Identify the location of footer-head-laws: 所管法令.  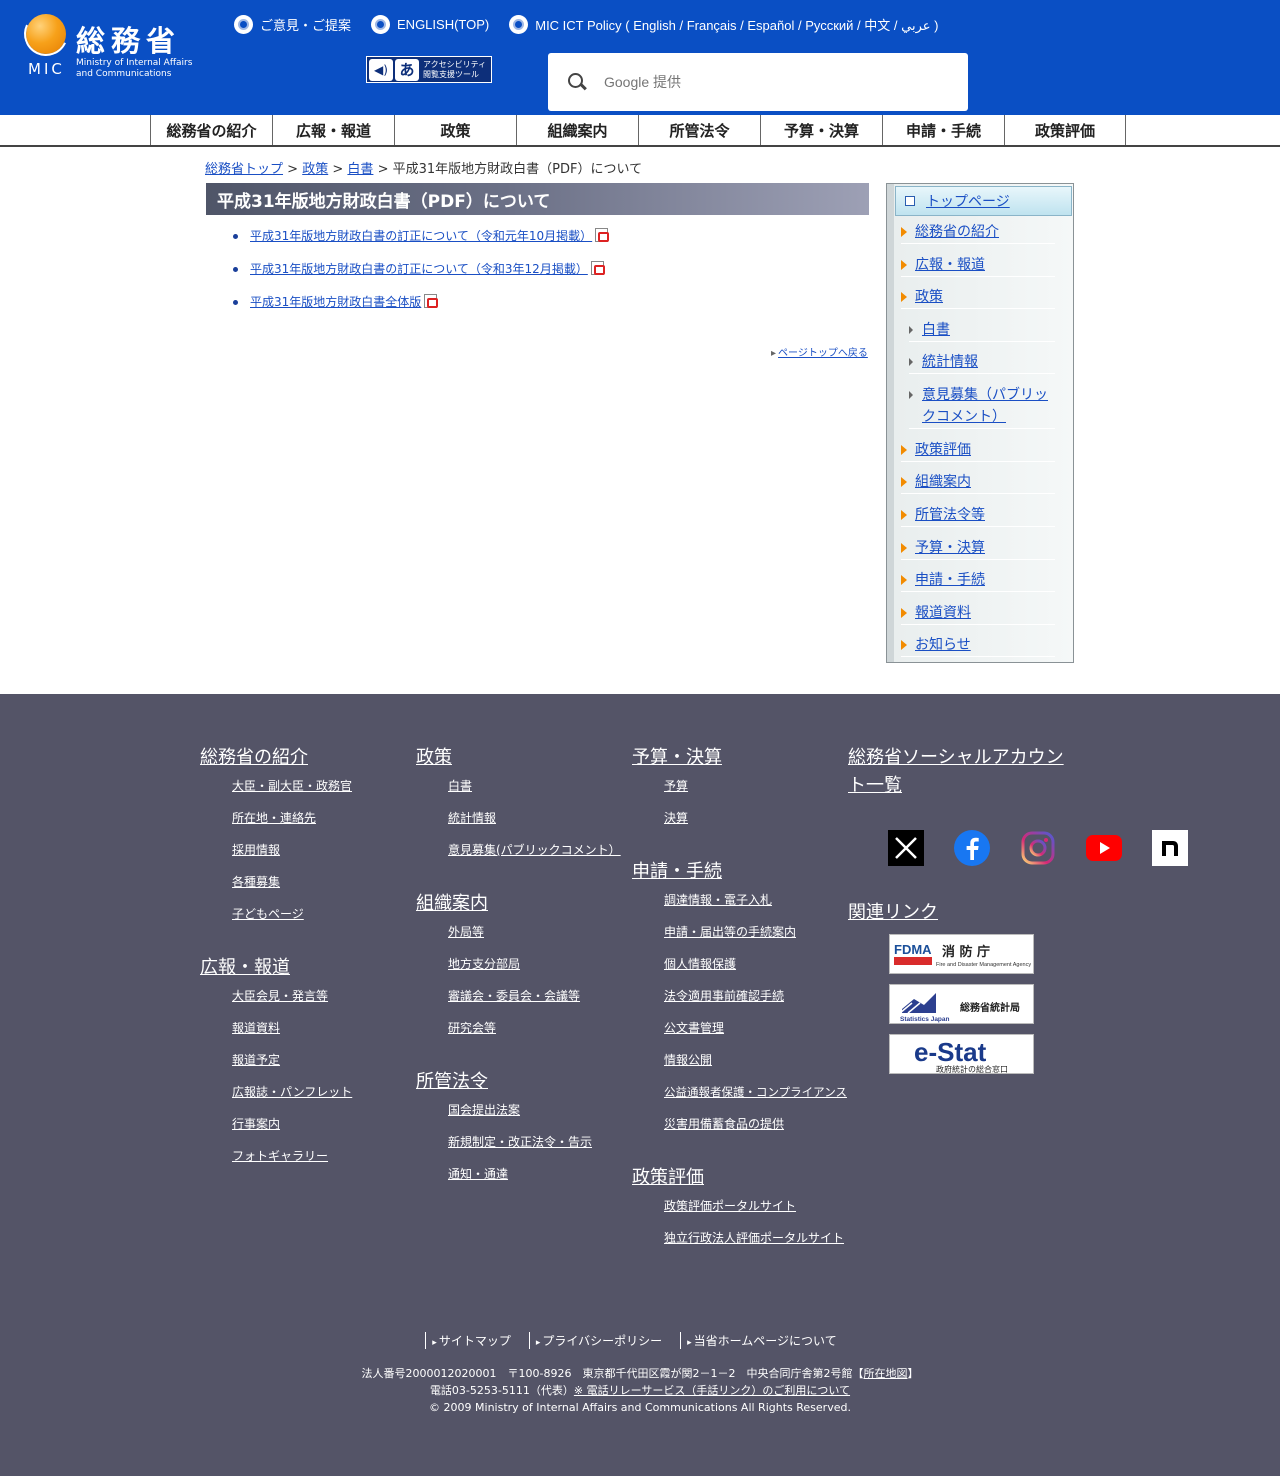
(521, 1082).